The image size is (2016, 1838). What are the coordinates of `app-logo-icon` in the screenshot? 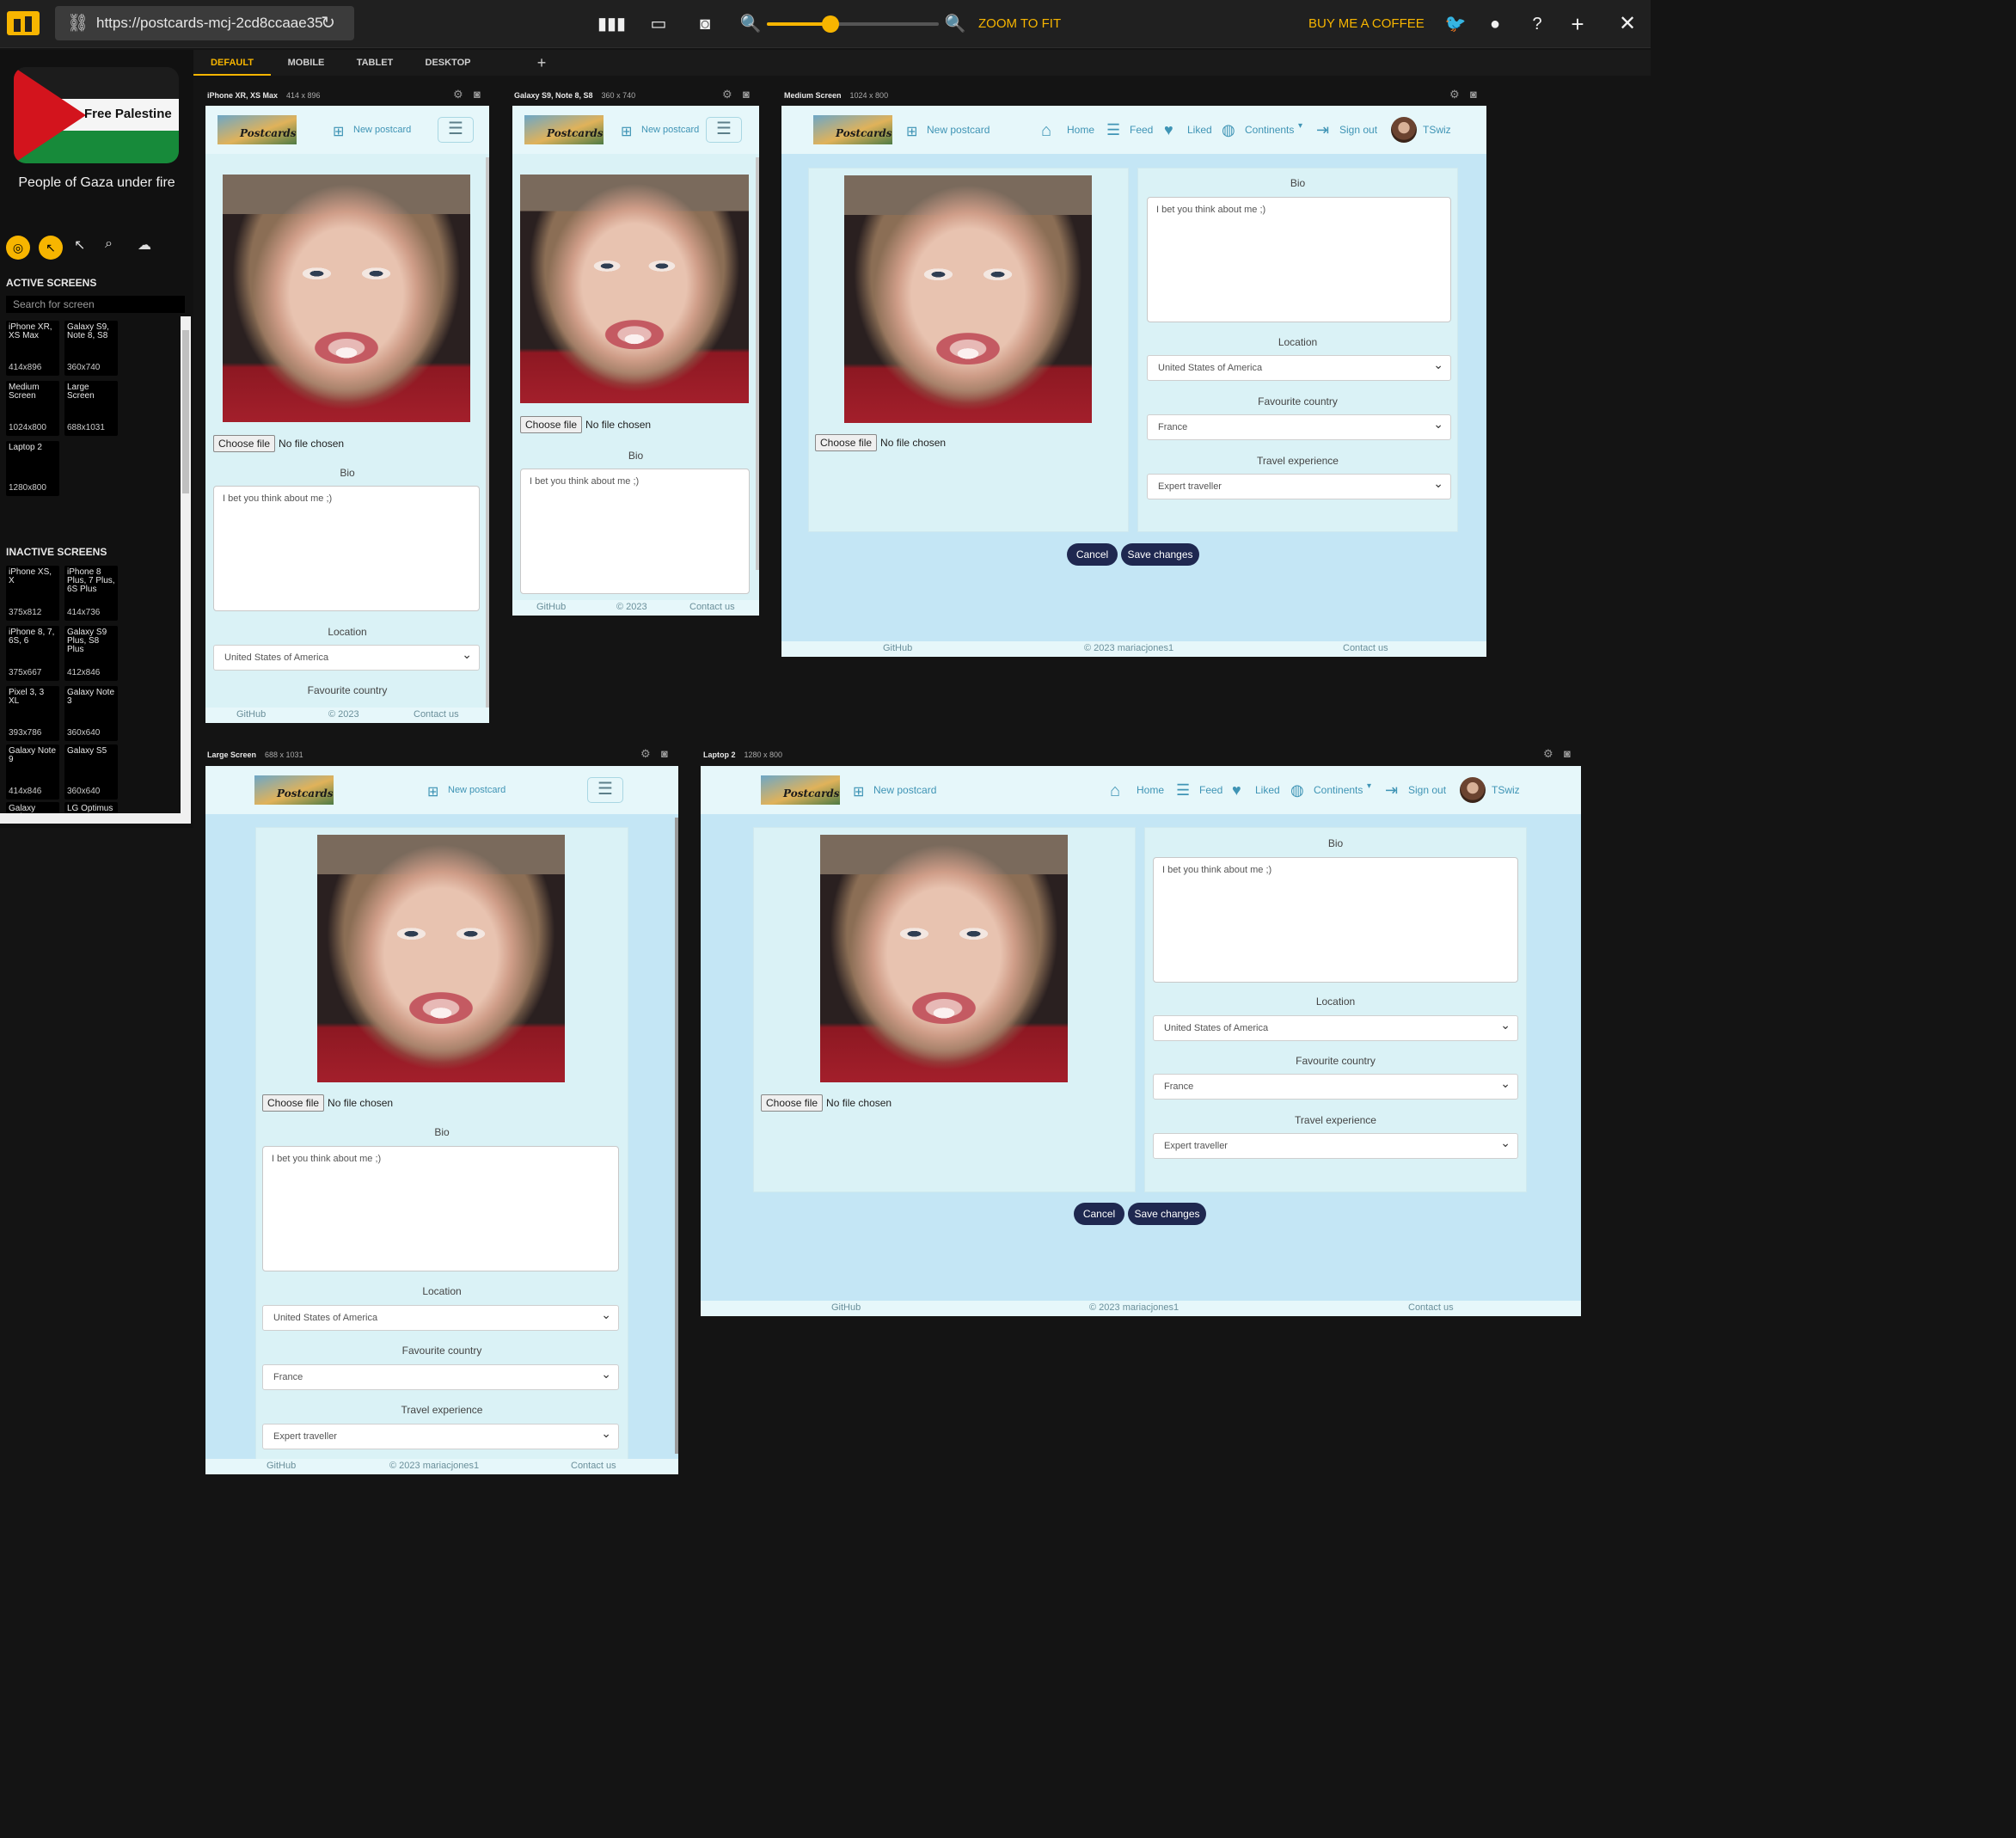 It's located at (23, 23).